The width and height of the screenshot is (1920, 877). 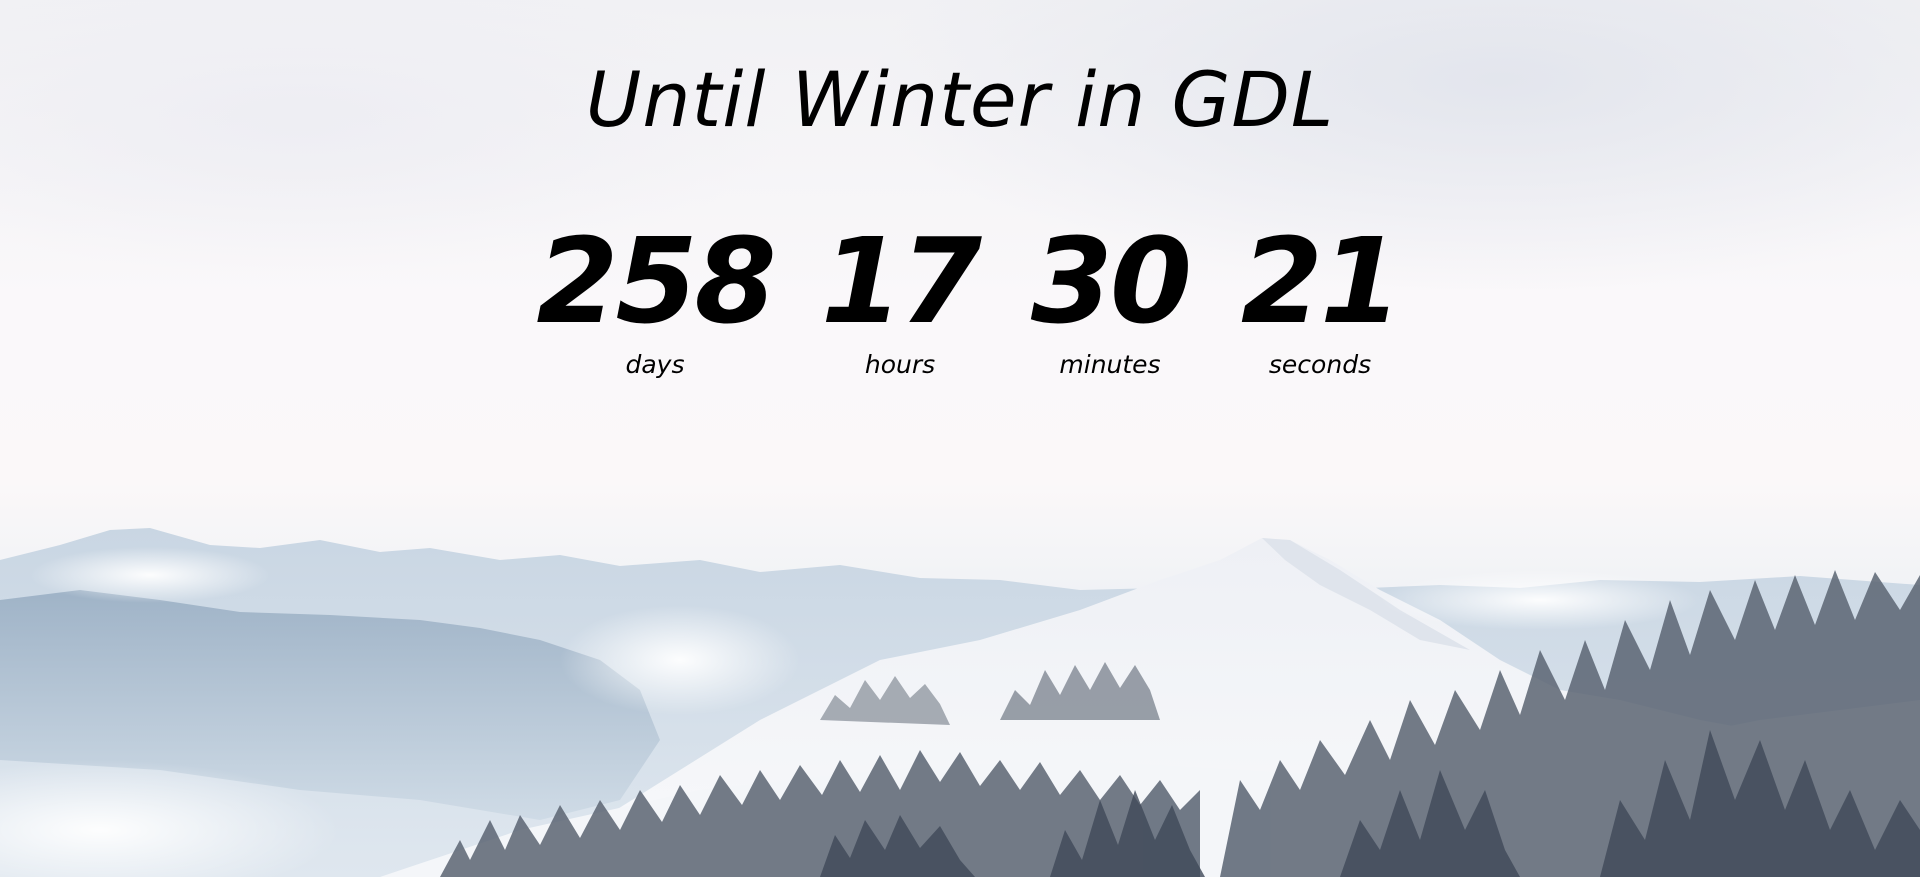 What do you see at coordinates (1110, 364) in the screenshot?
I see `minutes-label: minutes` at bounding box center [1110, 364].